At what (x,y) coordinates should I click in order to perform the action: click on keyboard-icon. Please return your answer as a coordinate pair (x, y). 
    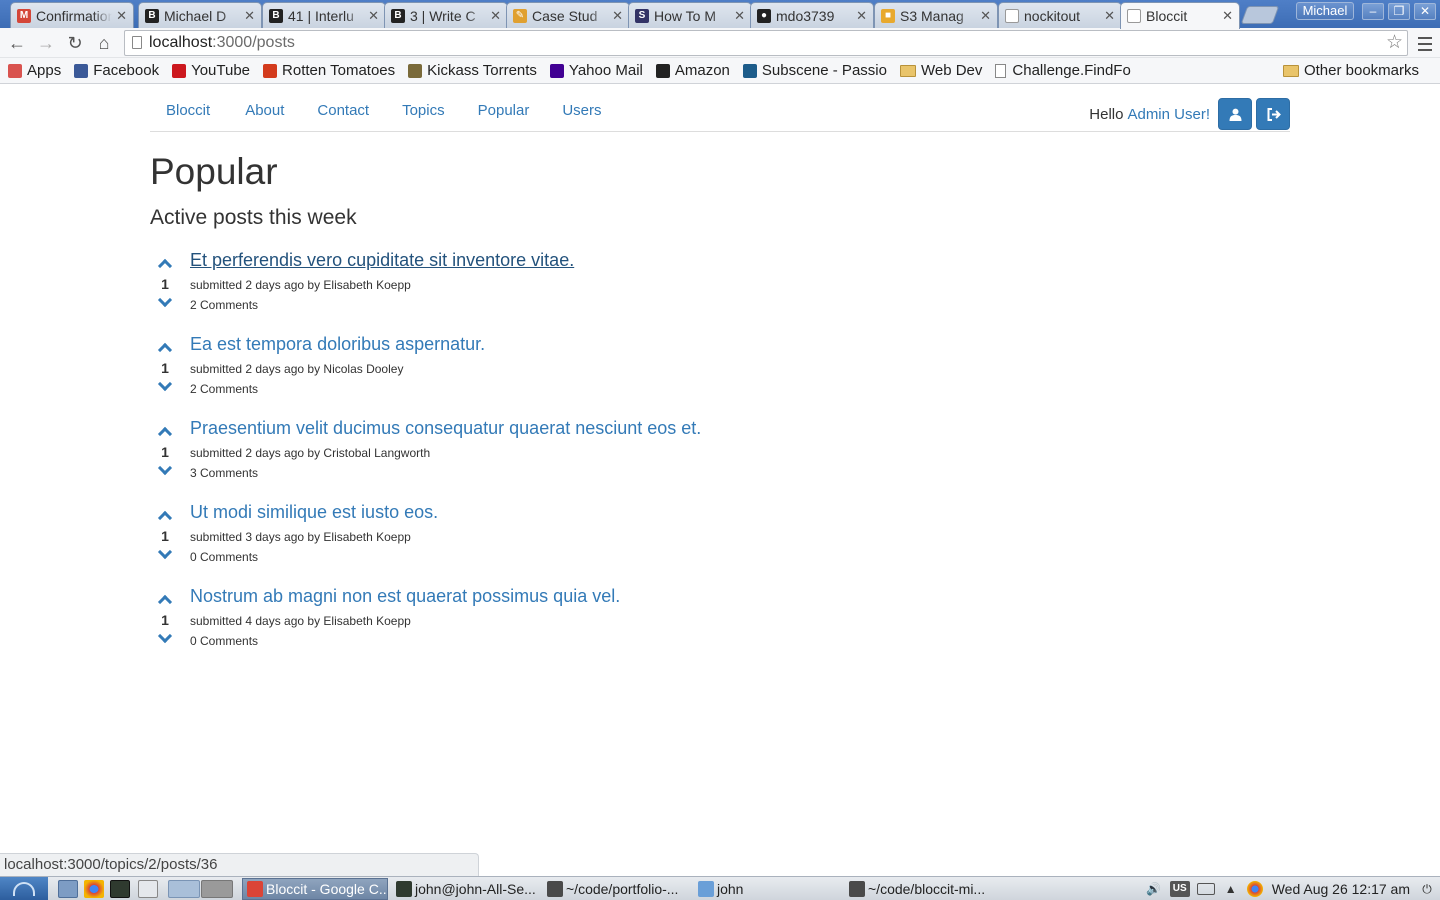
    Looking at the image, I should click on (1205, 888).